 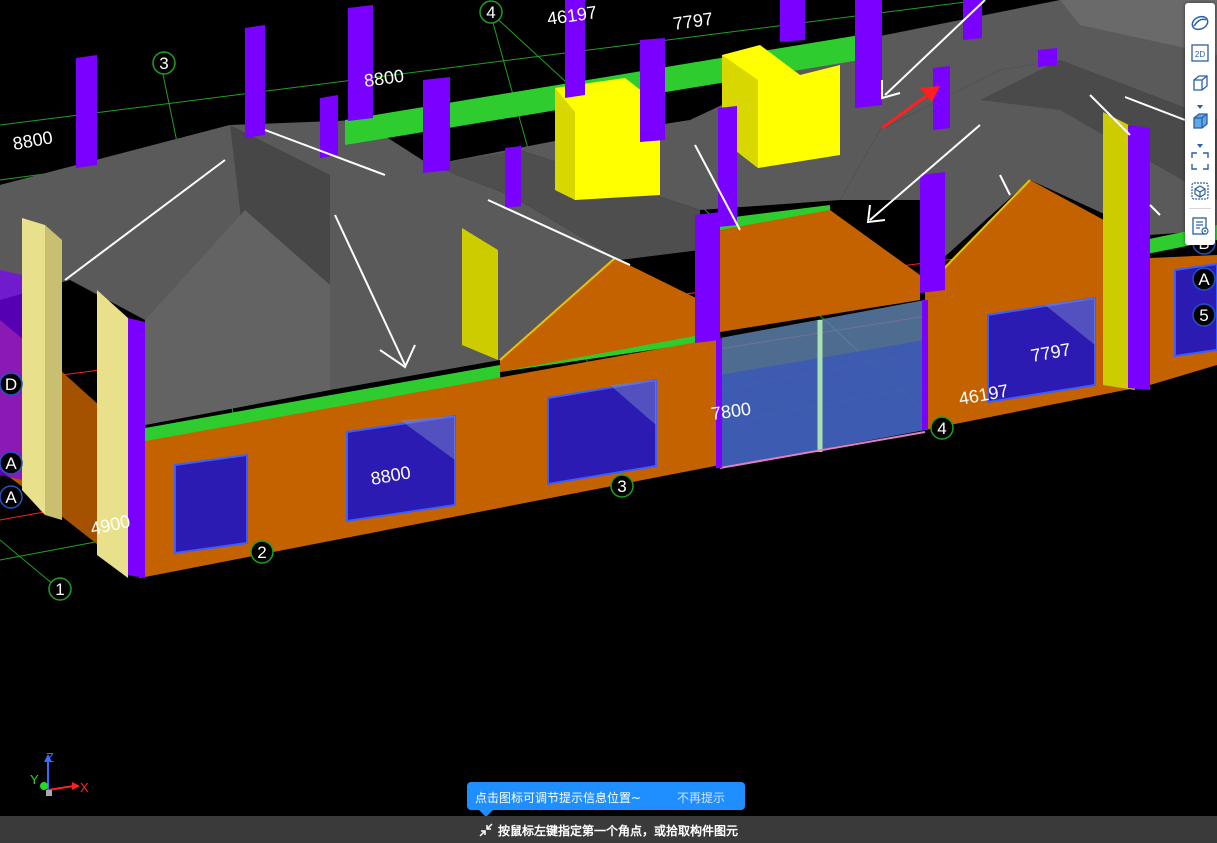 What do you see at coordinates (11, 463) in the screenshot?
I see `grid-marker-b-left: A` at bounding box center [11, 463].